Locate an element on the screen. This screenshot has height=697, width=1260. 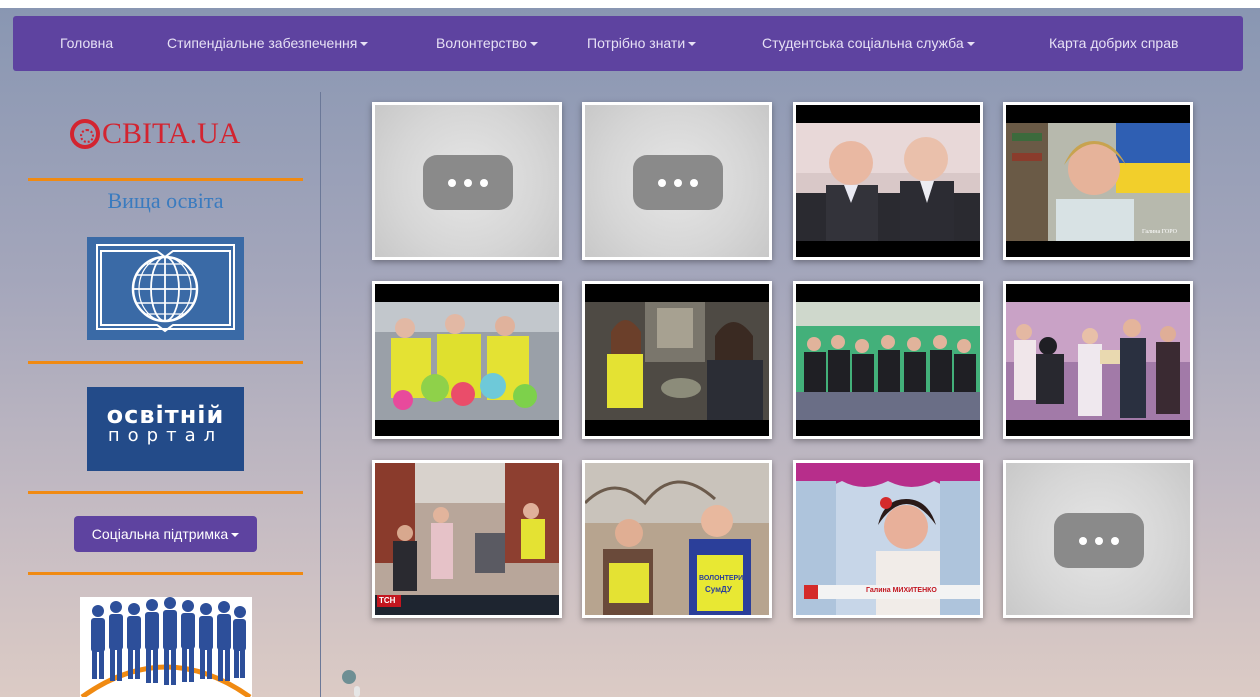
nav-item-label: Карта добрих справ is located at coordinates (1114, 43).